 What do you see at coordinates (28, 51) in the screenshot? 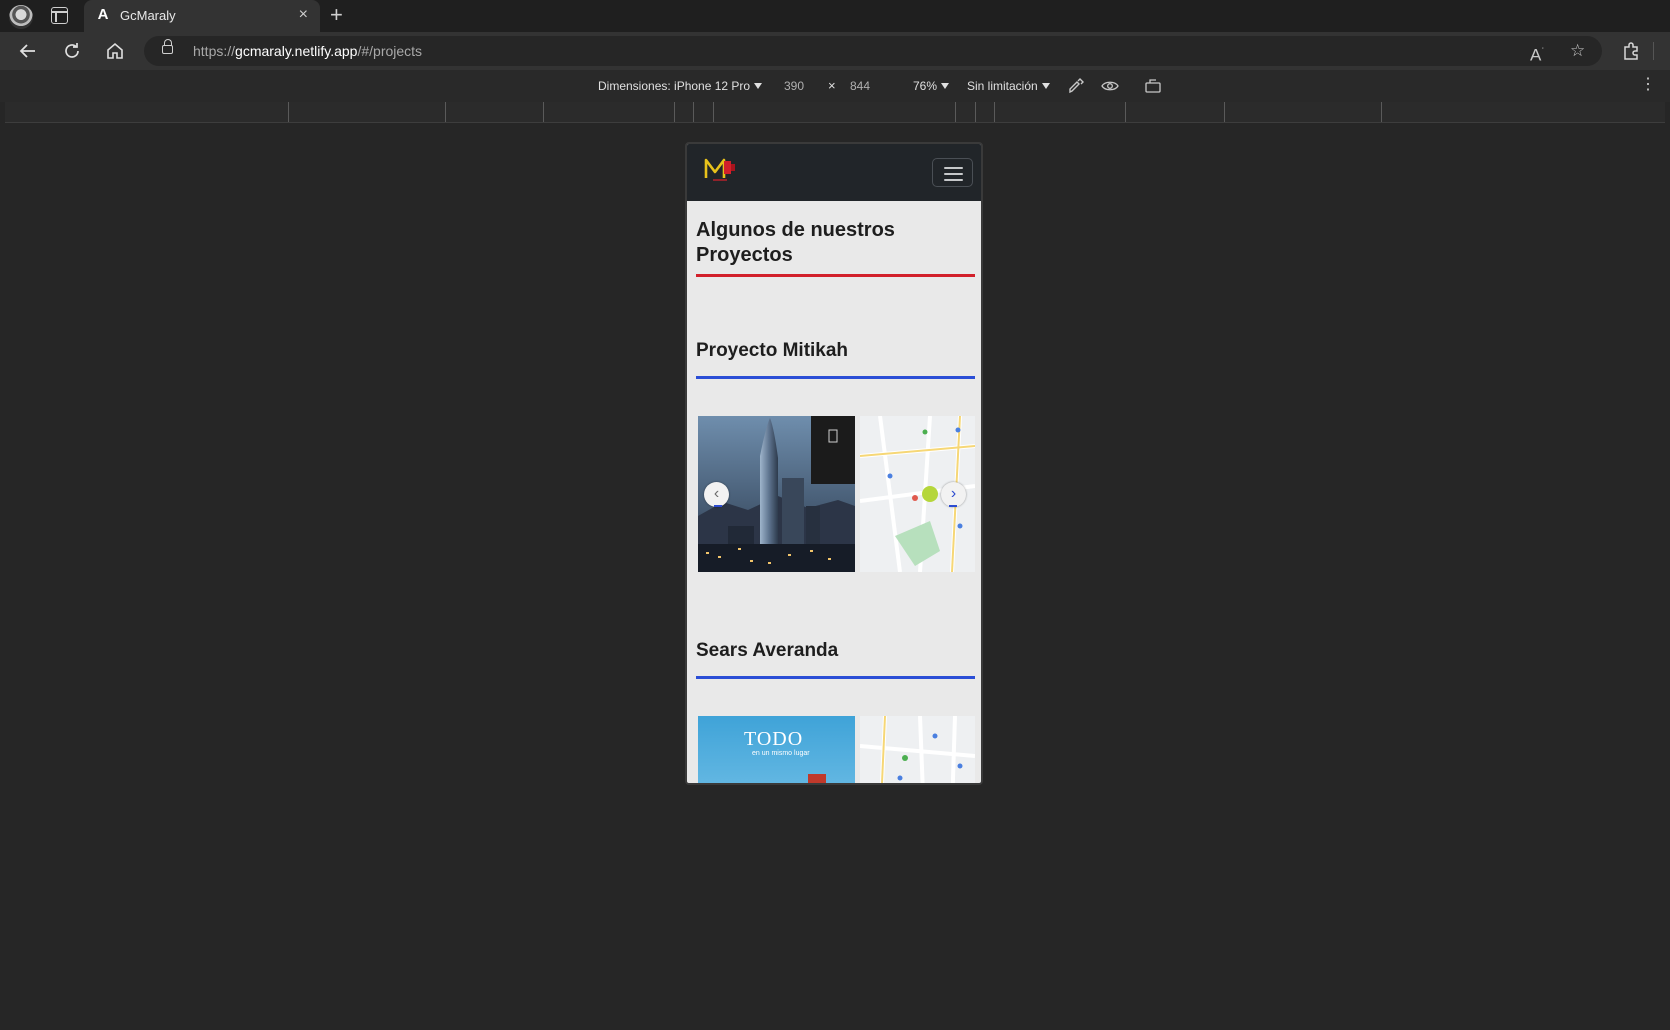
I see `back-arrow-icon` at bounding box center [28, 51].